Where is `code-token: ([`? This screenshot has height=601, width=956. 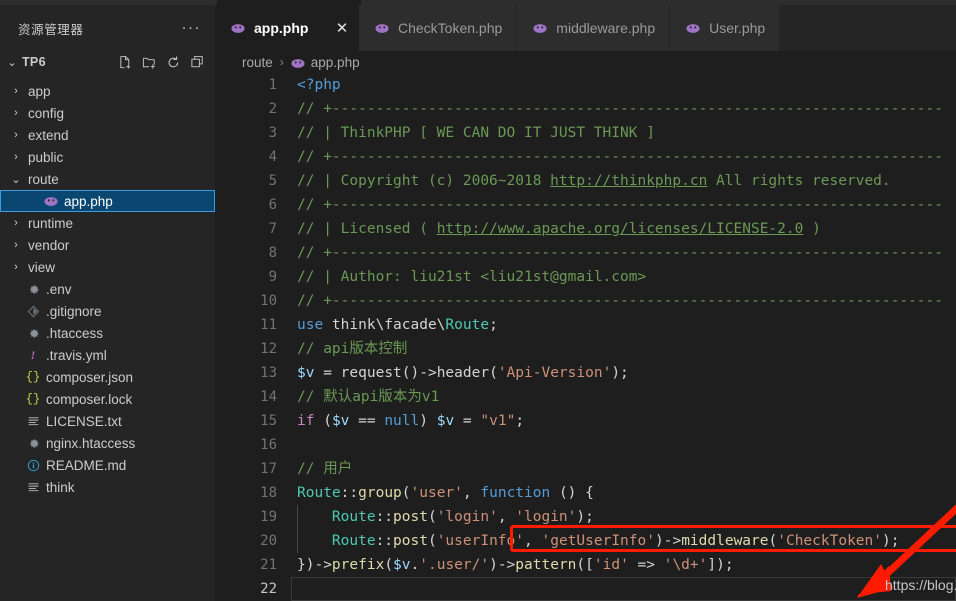 code-token: ([ is located at coordinates (585, 565).